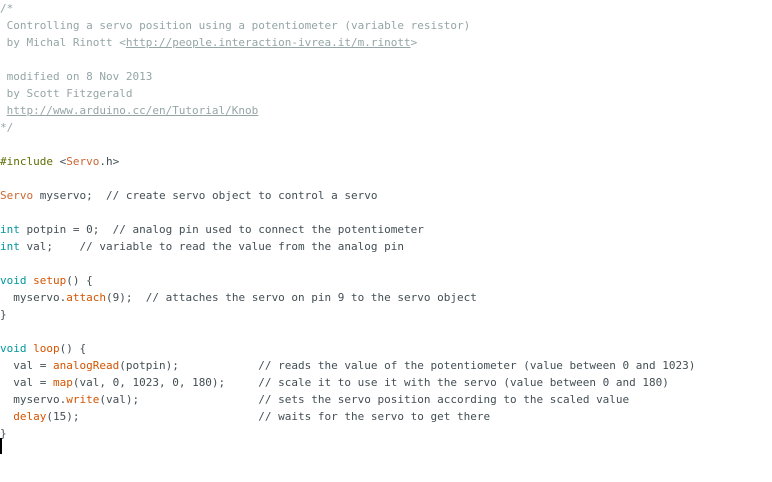  Describe the element at coordinates (63, 42) in the screenshot. I see `code-token: by Michal Rinott <` at that location.